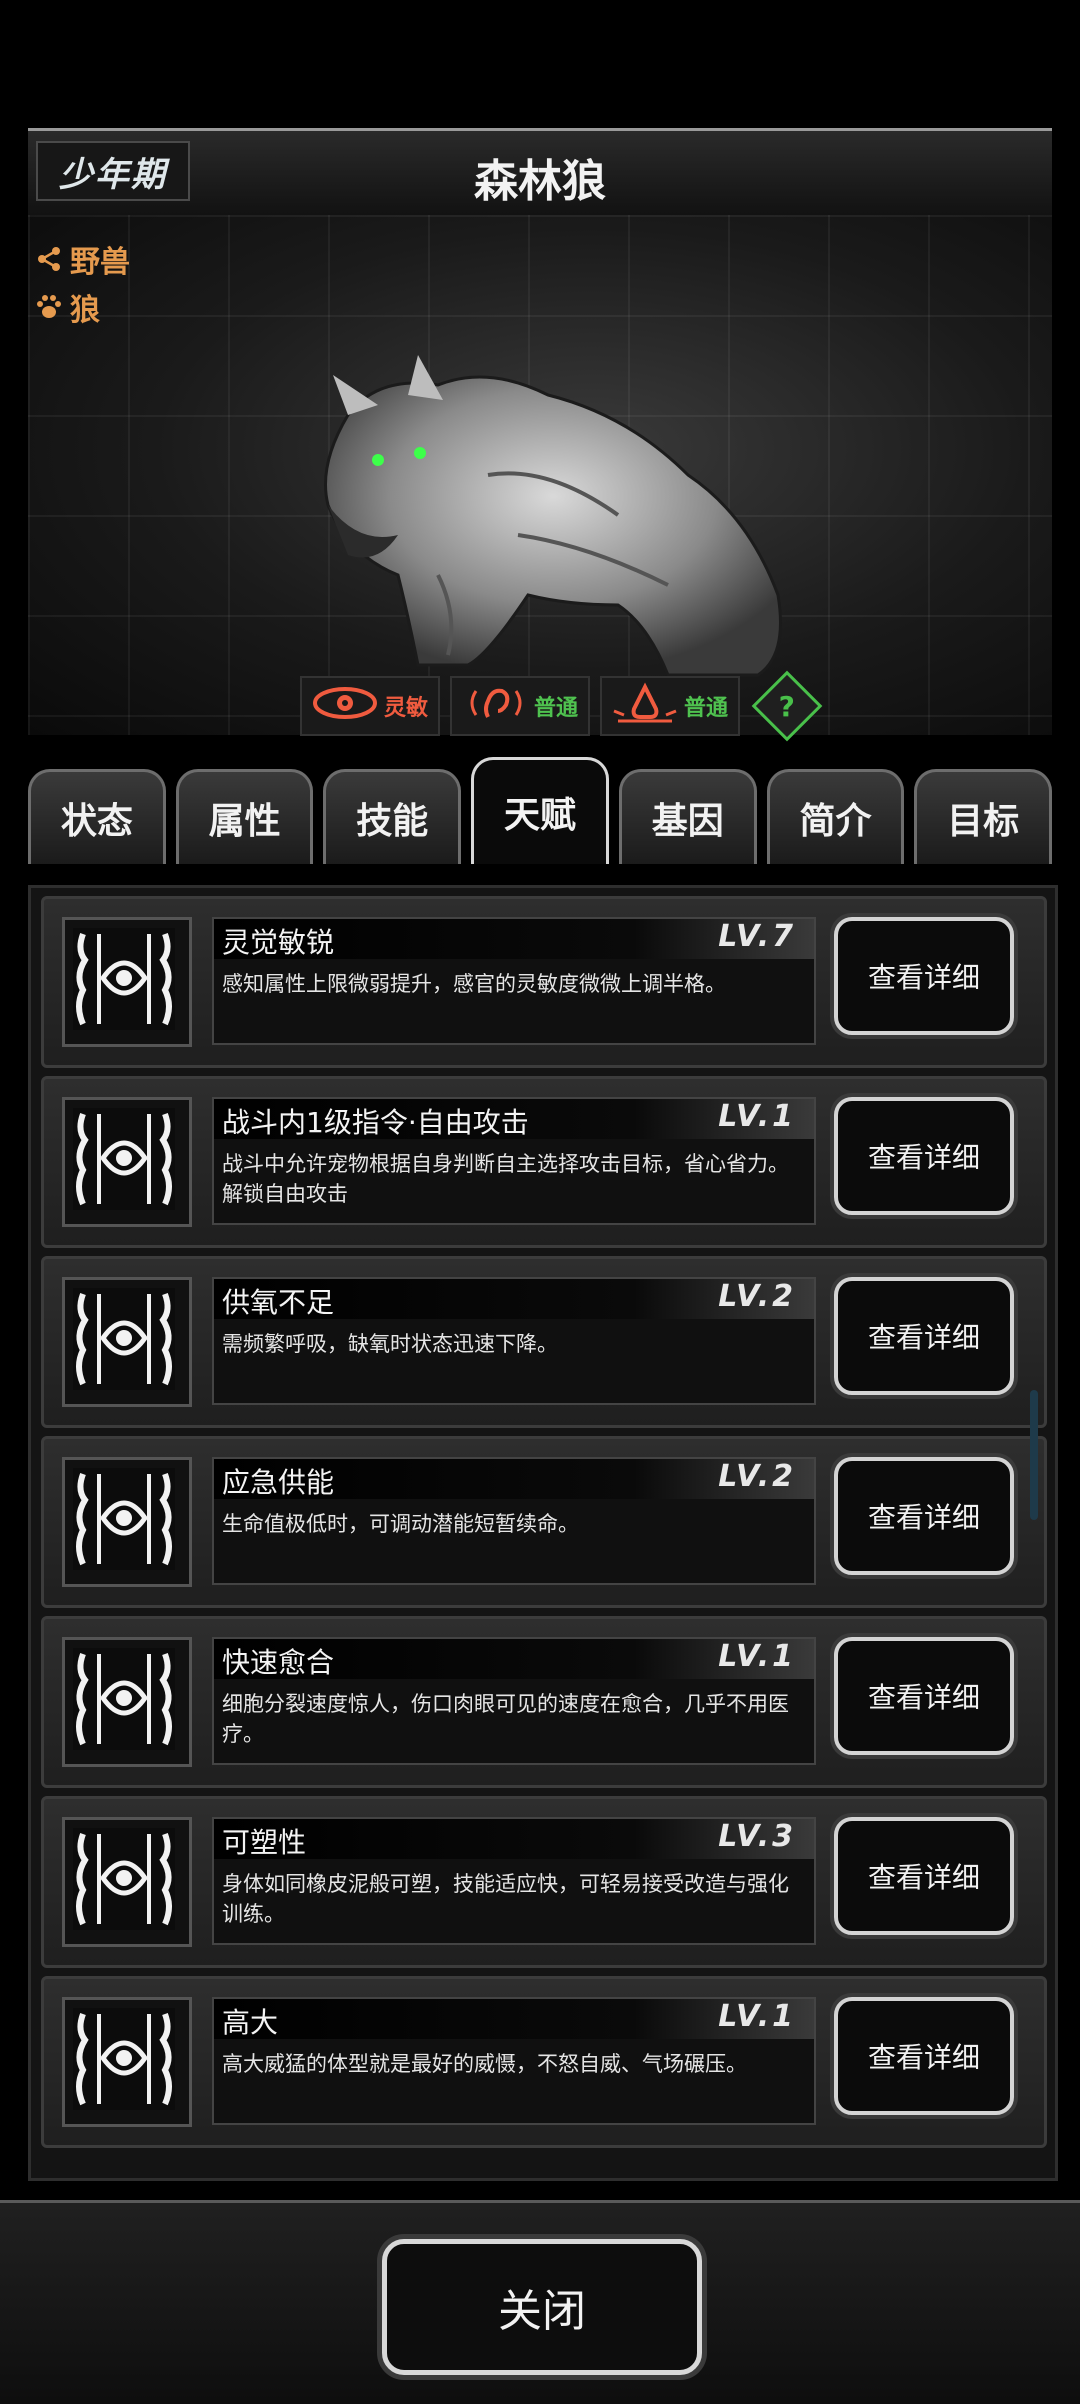  I want to click on senses-bar: 灵敏 普通 普通 ?, so click(561, 706).